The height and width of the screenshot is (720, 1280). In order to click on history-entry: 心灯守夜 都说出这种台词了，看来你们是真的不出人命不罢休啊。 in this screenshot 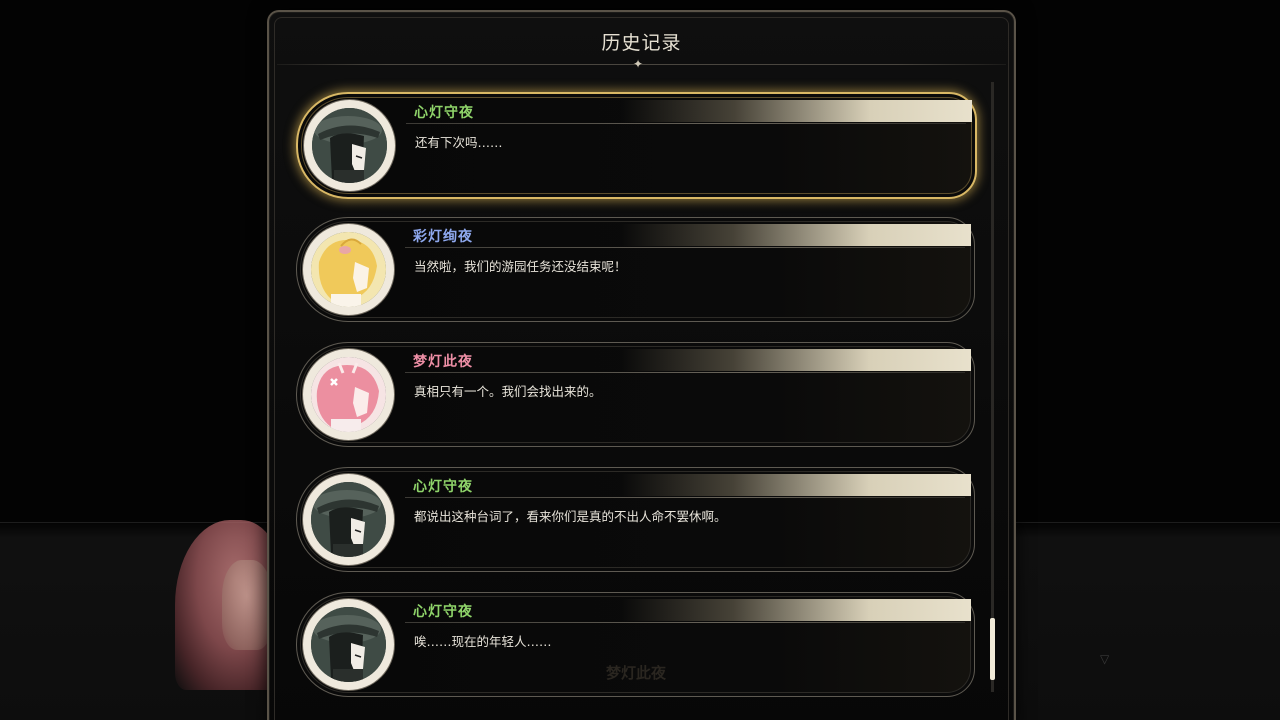, I will do `click(635, 519)`.